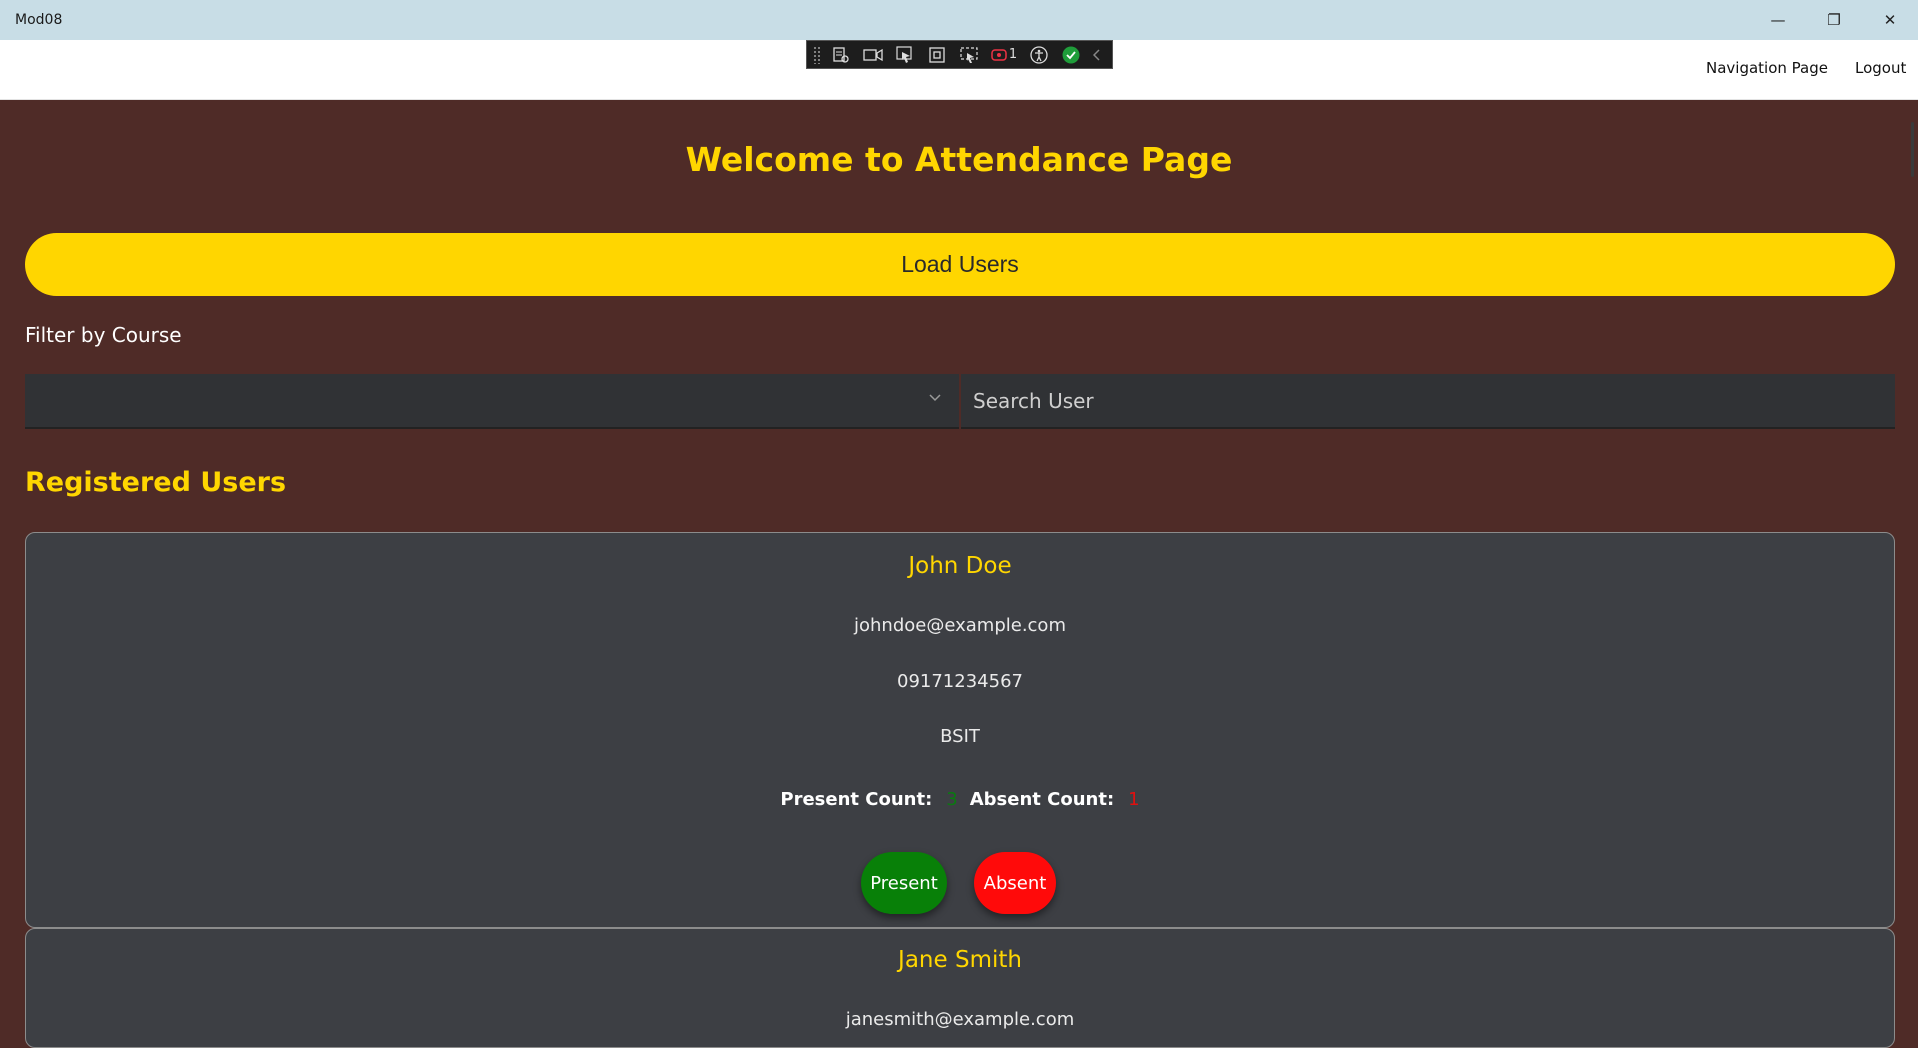 This screenshot has height=1048, width=1918. Describe the element at coordinates (960, 799) in the screenshot. I see `attendance-counts: Present Count: 3 Absent Count: 1` at that location.